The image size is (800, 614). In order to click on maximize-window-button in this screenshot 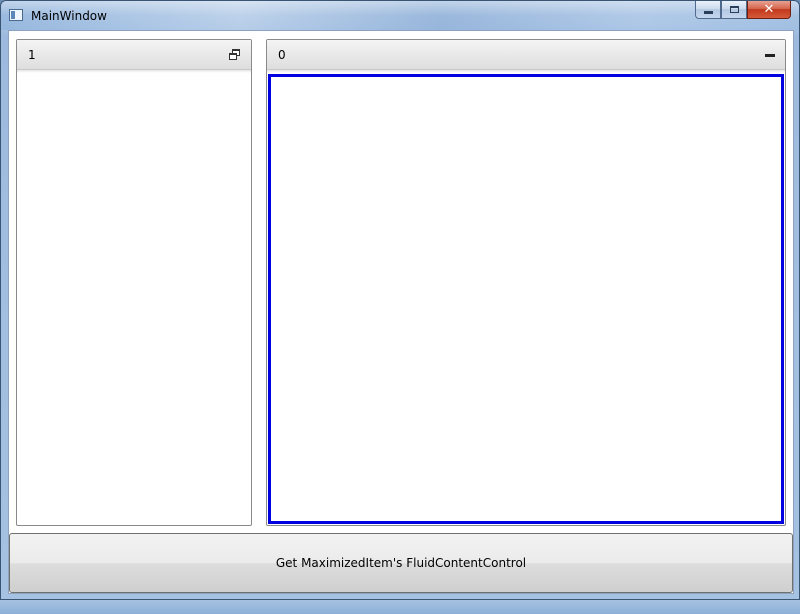, I will do `click(734, 10)`.